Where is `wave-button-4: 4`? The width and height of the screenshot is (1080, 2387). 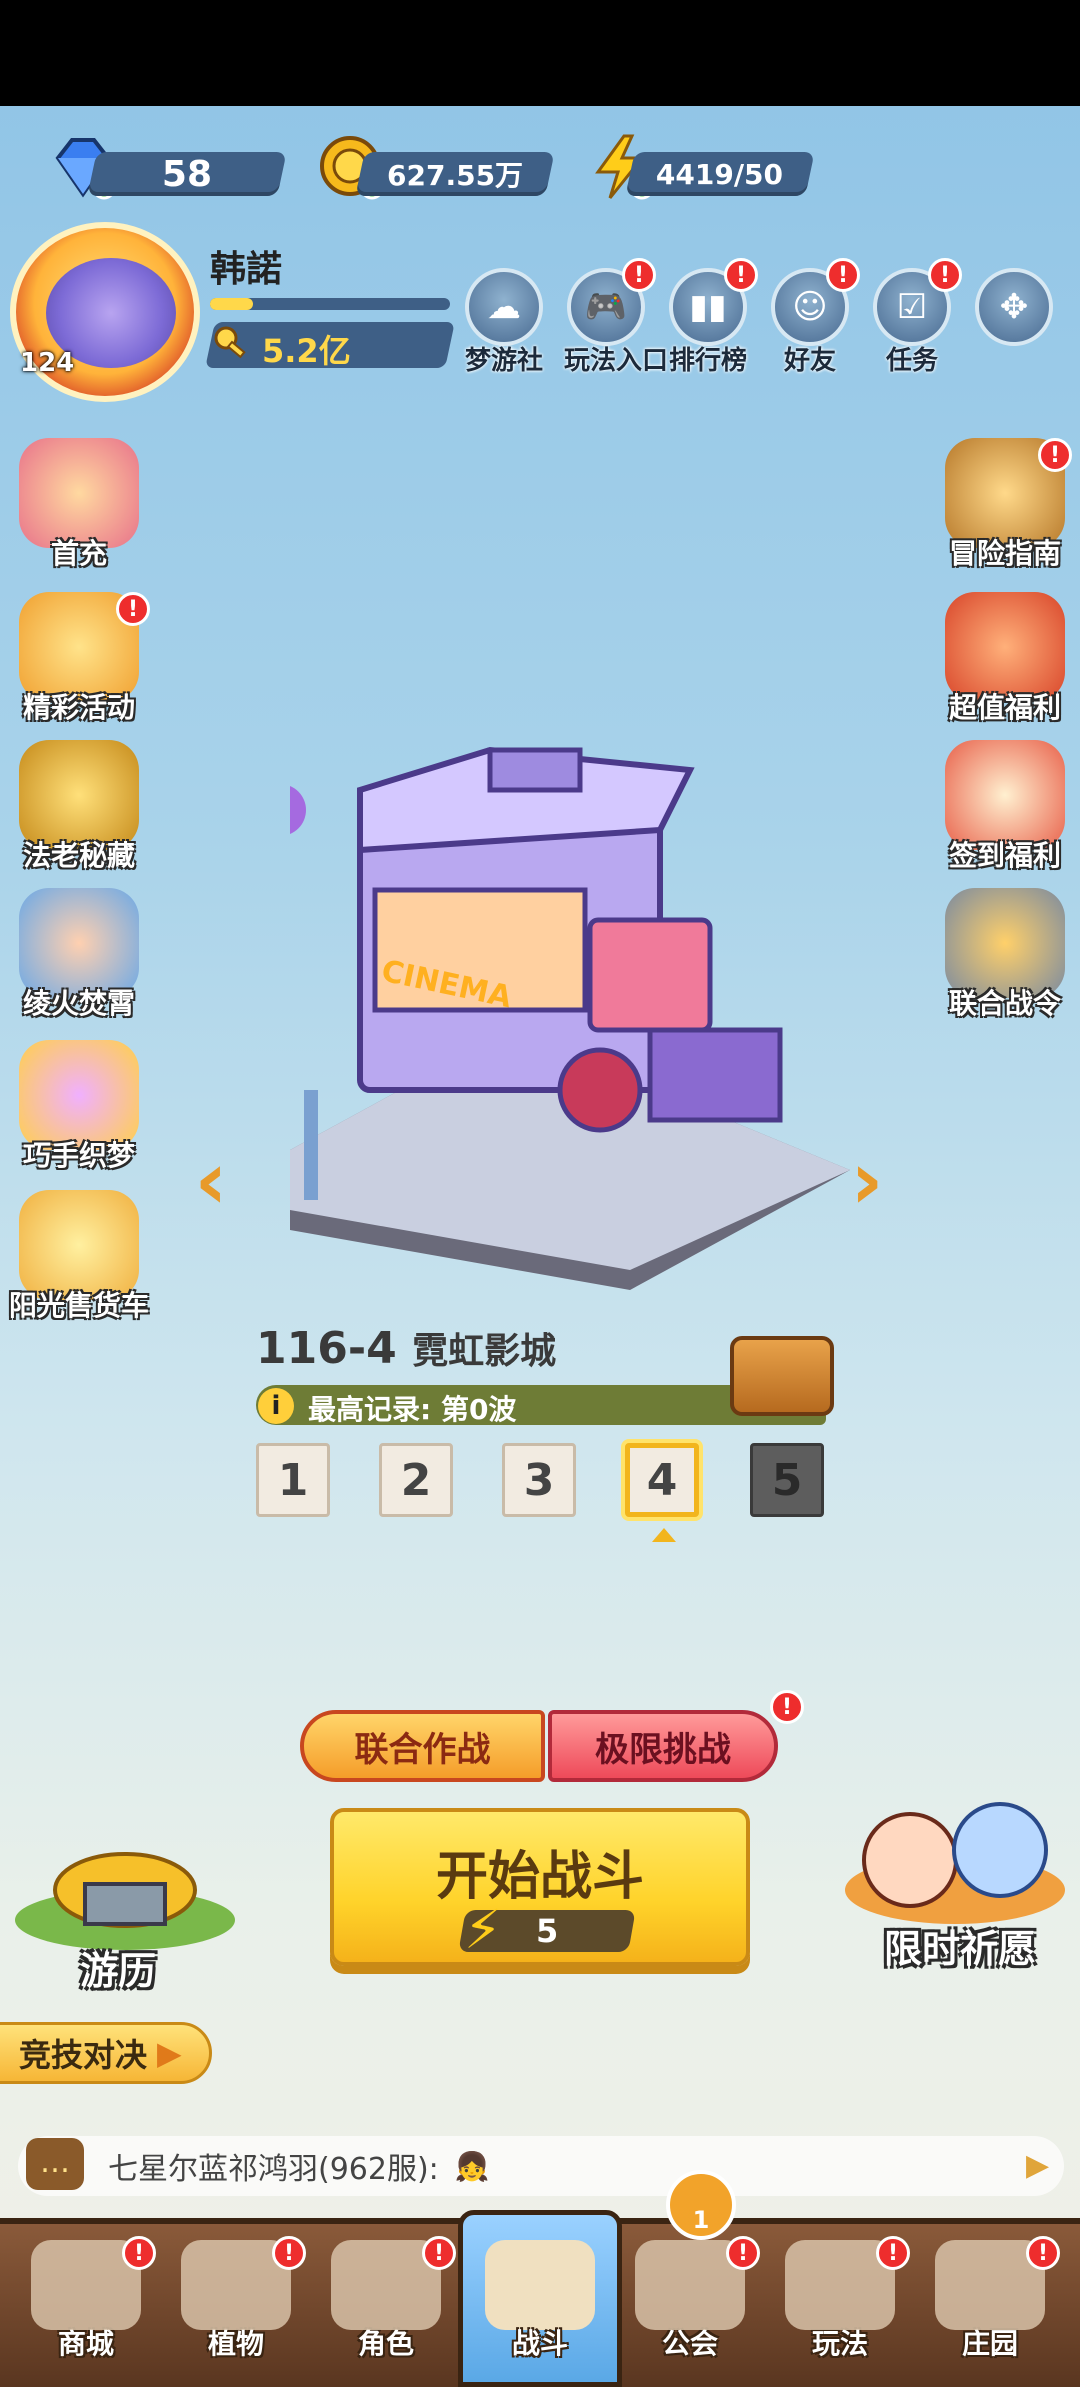 wave-button-4: 4 is located at coordinates (662, 1480).